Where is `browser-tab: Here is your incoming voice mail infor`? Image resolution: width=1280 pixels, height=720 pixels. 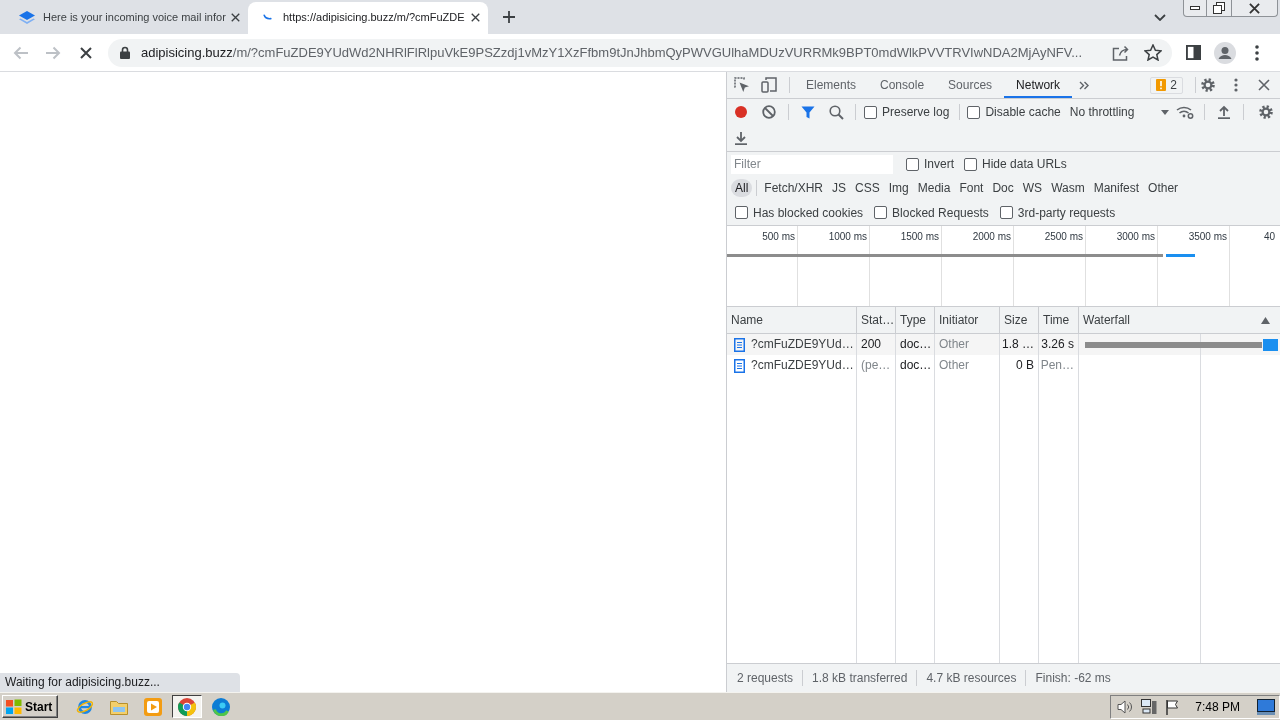 browser-tab: Here is your incoming voice mail infor is located at coordinates (128, 18).